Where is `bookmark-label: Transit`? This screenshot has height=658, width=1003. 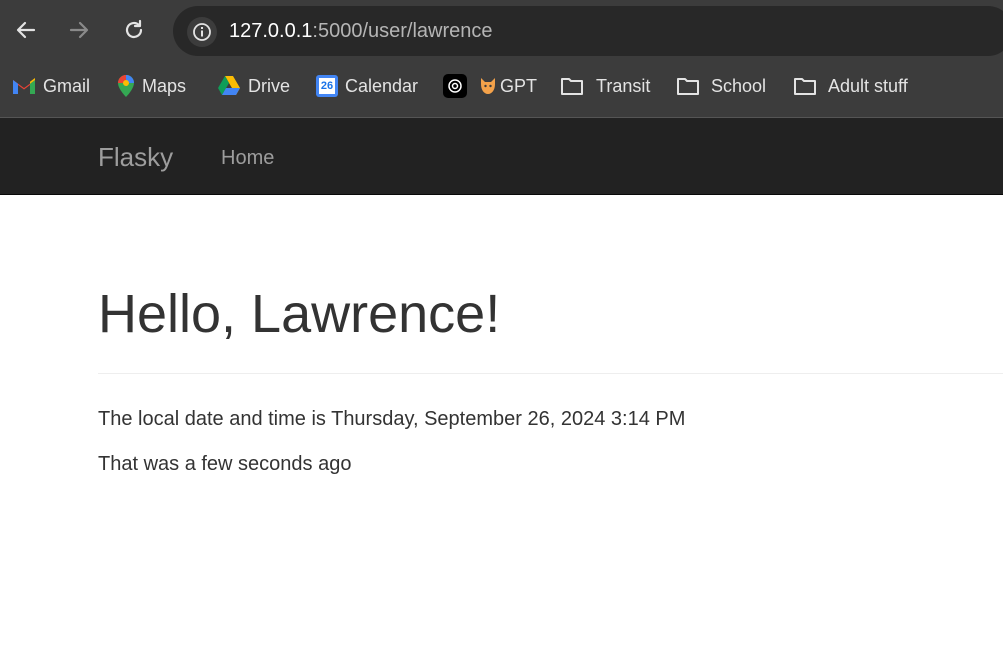
bookmark-label: Transit is located at coordinates (623, 85).